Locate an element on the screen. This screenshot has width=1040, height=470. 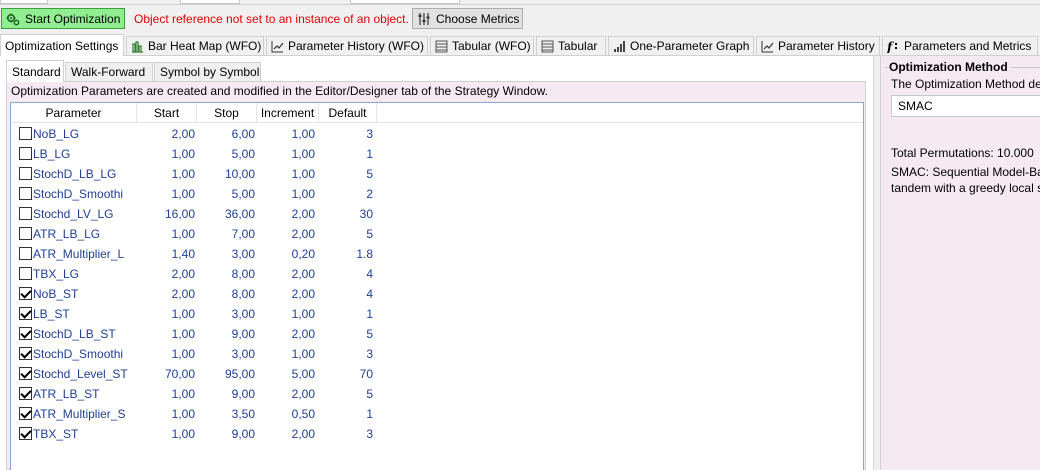
table-row: Stochd_Level_ST 70,00 95,00 5,00 70 is located at coordinates (437, 374).